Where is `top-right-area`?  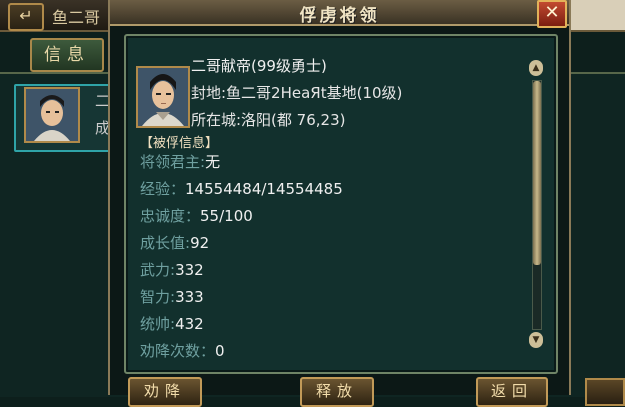
top-right-area is located at coordinates (595, 15).